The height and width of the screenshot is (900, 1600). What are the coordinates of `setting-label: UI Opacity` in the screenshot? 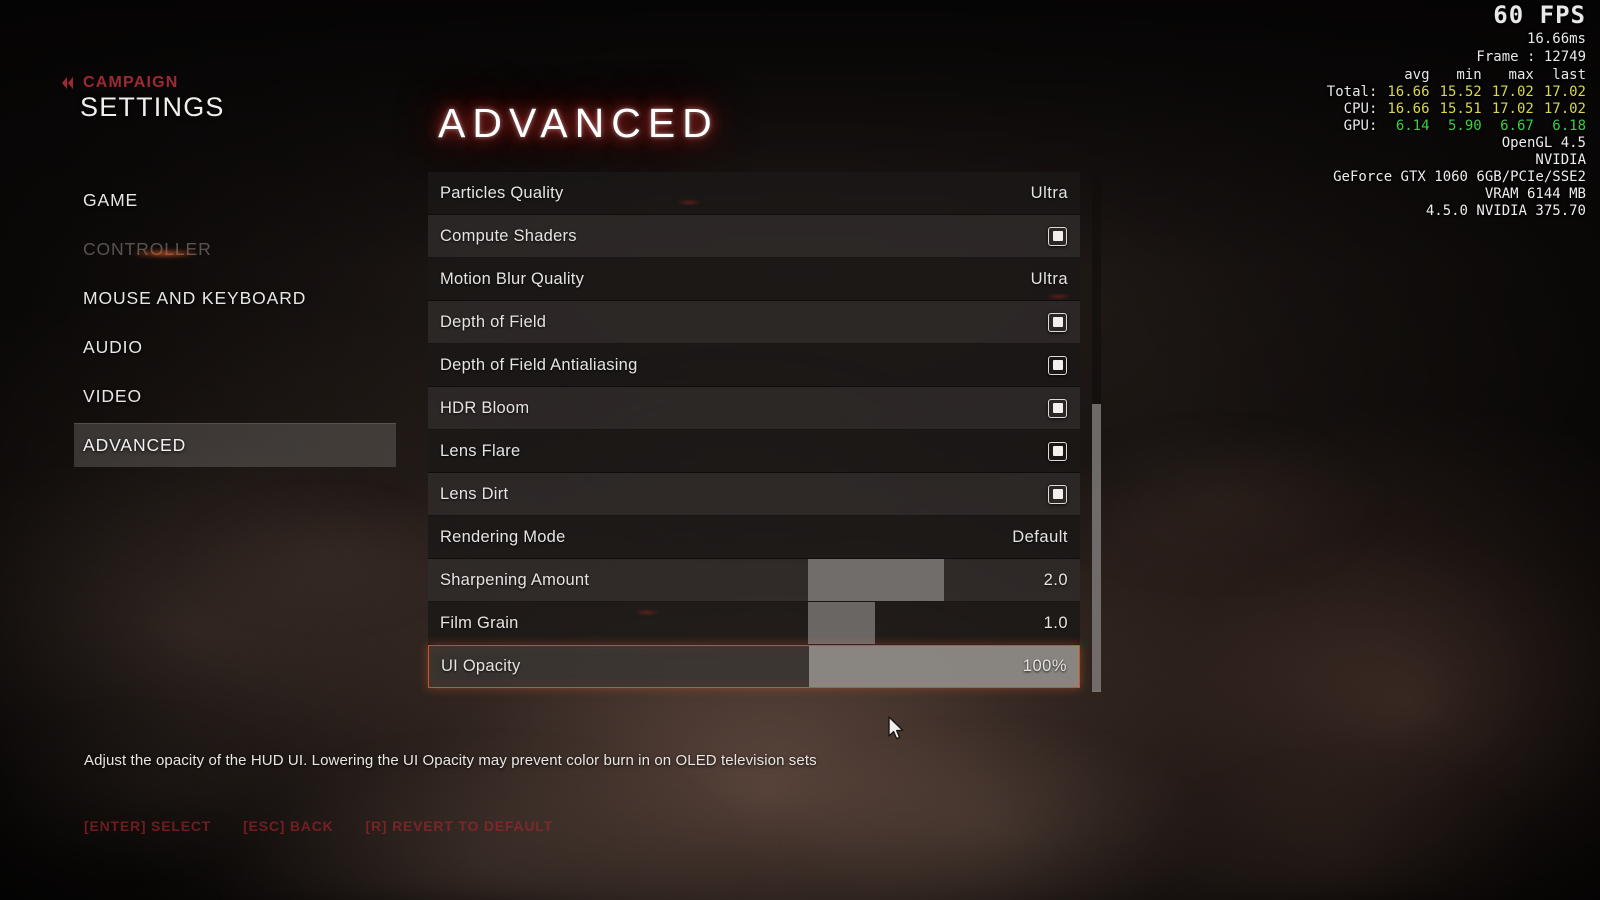 It's located at (481, 666).